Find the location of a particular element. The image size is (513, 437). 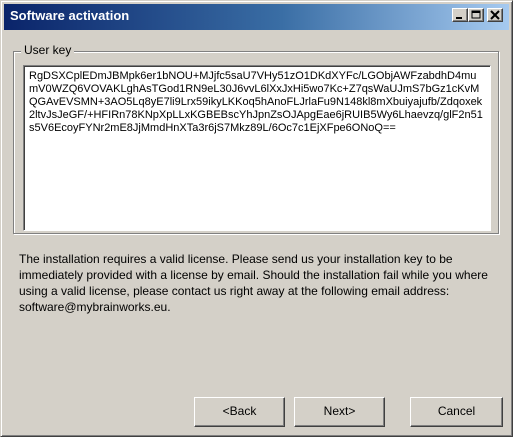

title-bar: Software activation is located at coordinates (256, 17).